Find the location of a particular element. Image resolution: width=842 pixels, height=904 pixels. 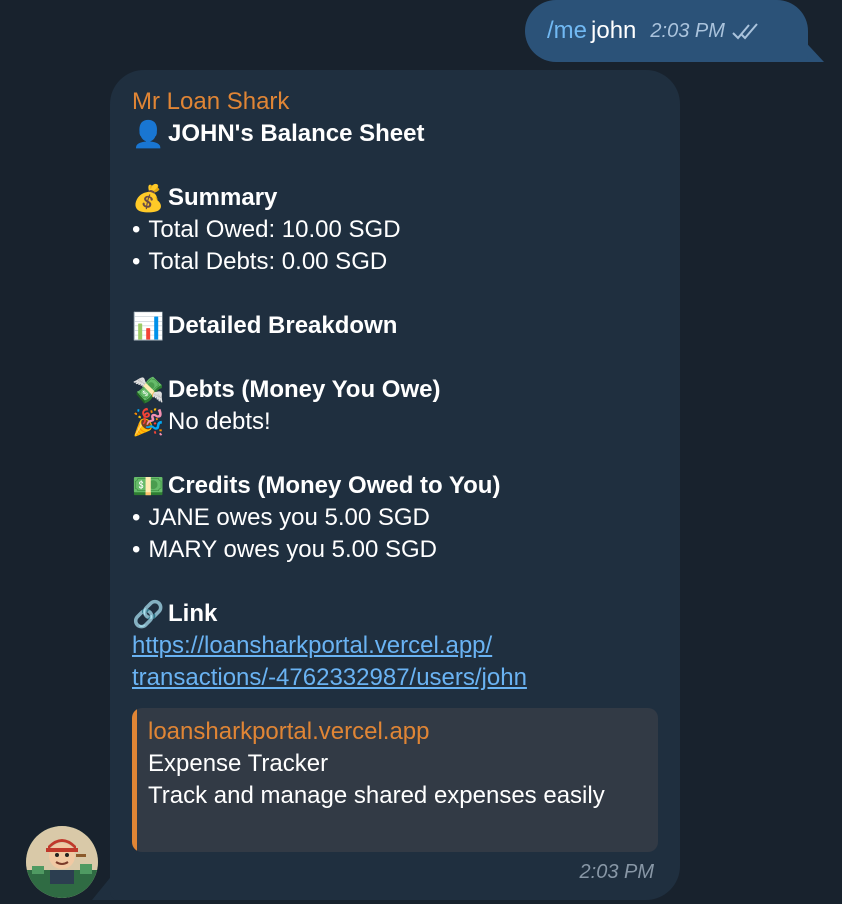

preview-site-name: loansharkportal.vercel.app is located at coordinates (289, 731).